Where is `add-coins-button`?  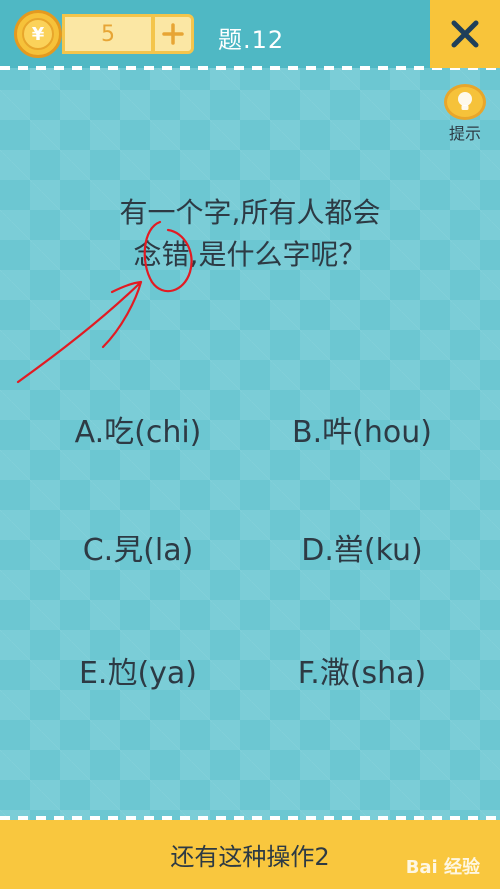 add-coins-button is located at coordinates (173, 34).